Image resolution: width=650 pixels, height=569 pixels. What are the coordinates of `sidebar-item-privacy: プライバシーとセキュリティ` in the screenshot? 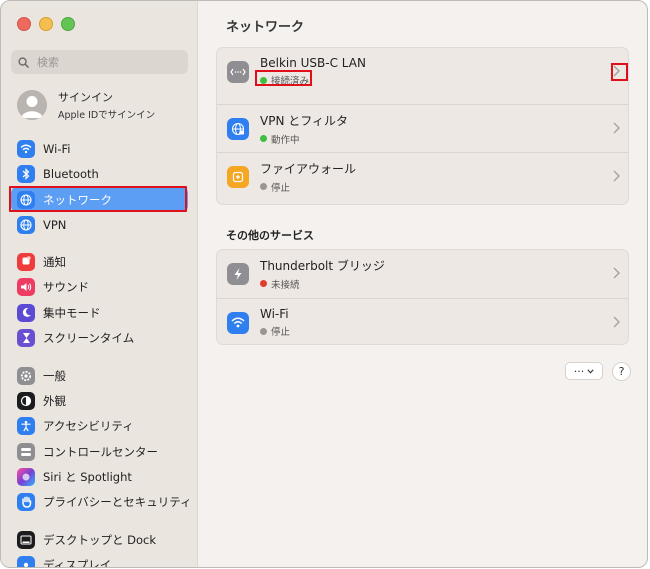 It's located at (101, 501).